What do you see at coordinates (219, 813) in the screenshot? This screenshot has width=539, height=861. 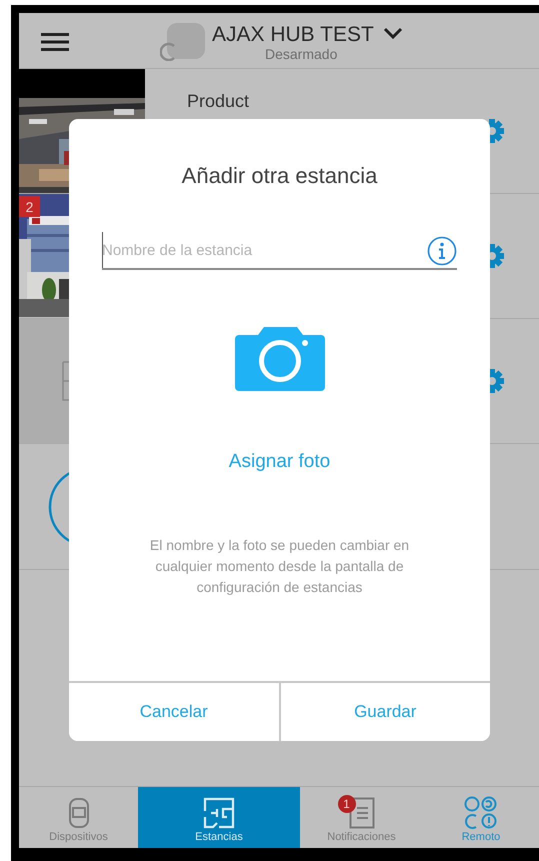 I see `floor-plan-icon` at bounding box center [219, 813].